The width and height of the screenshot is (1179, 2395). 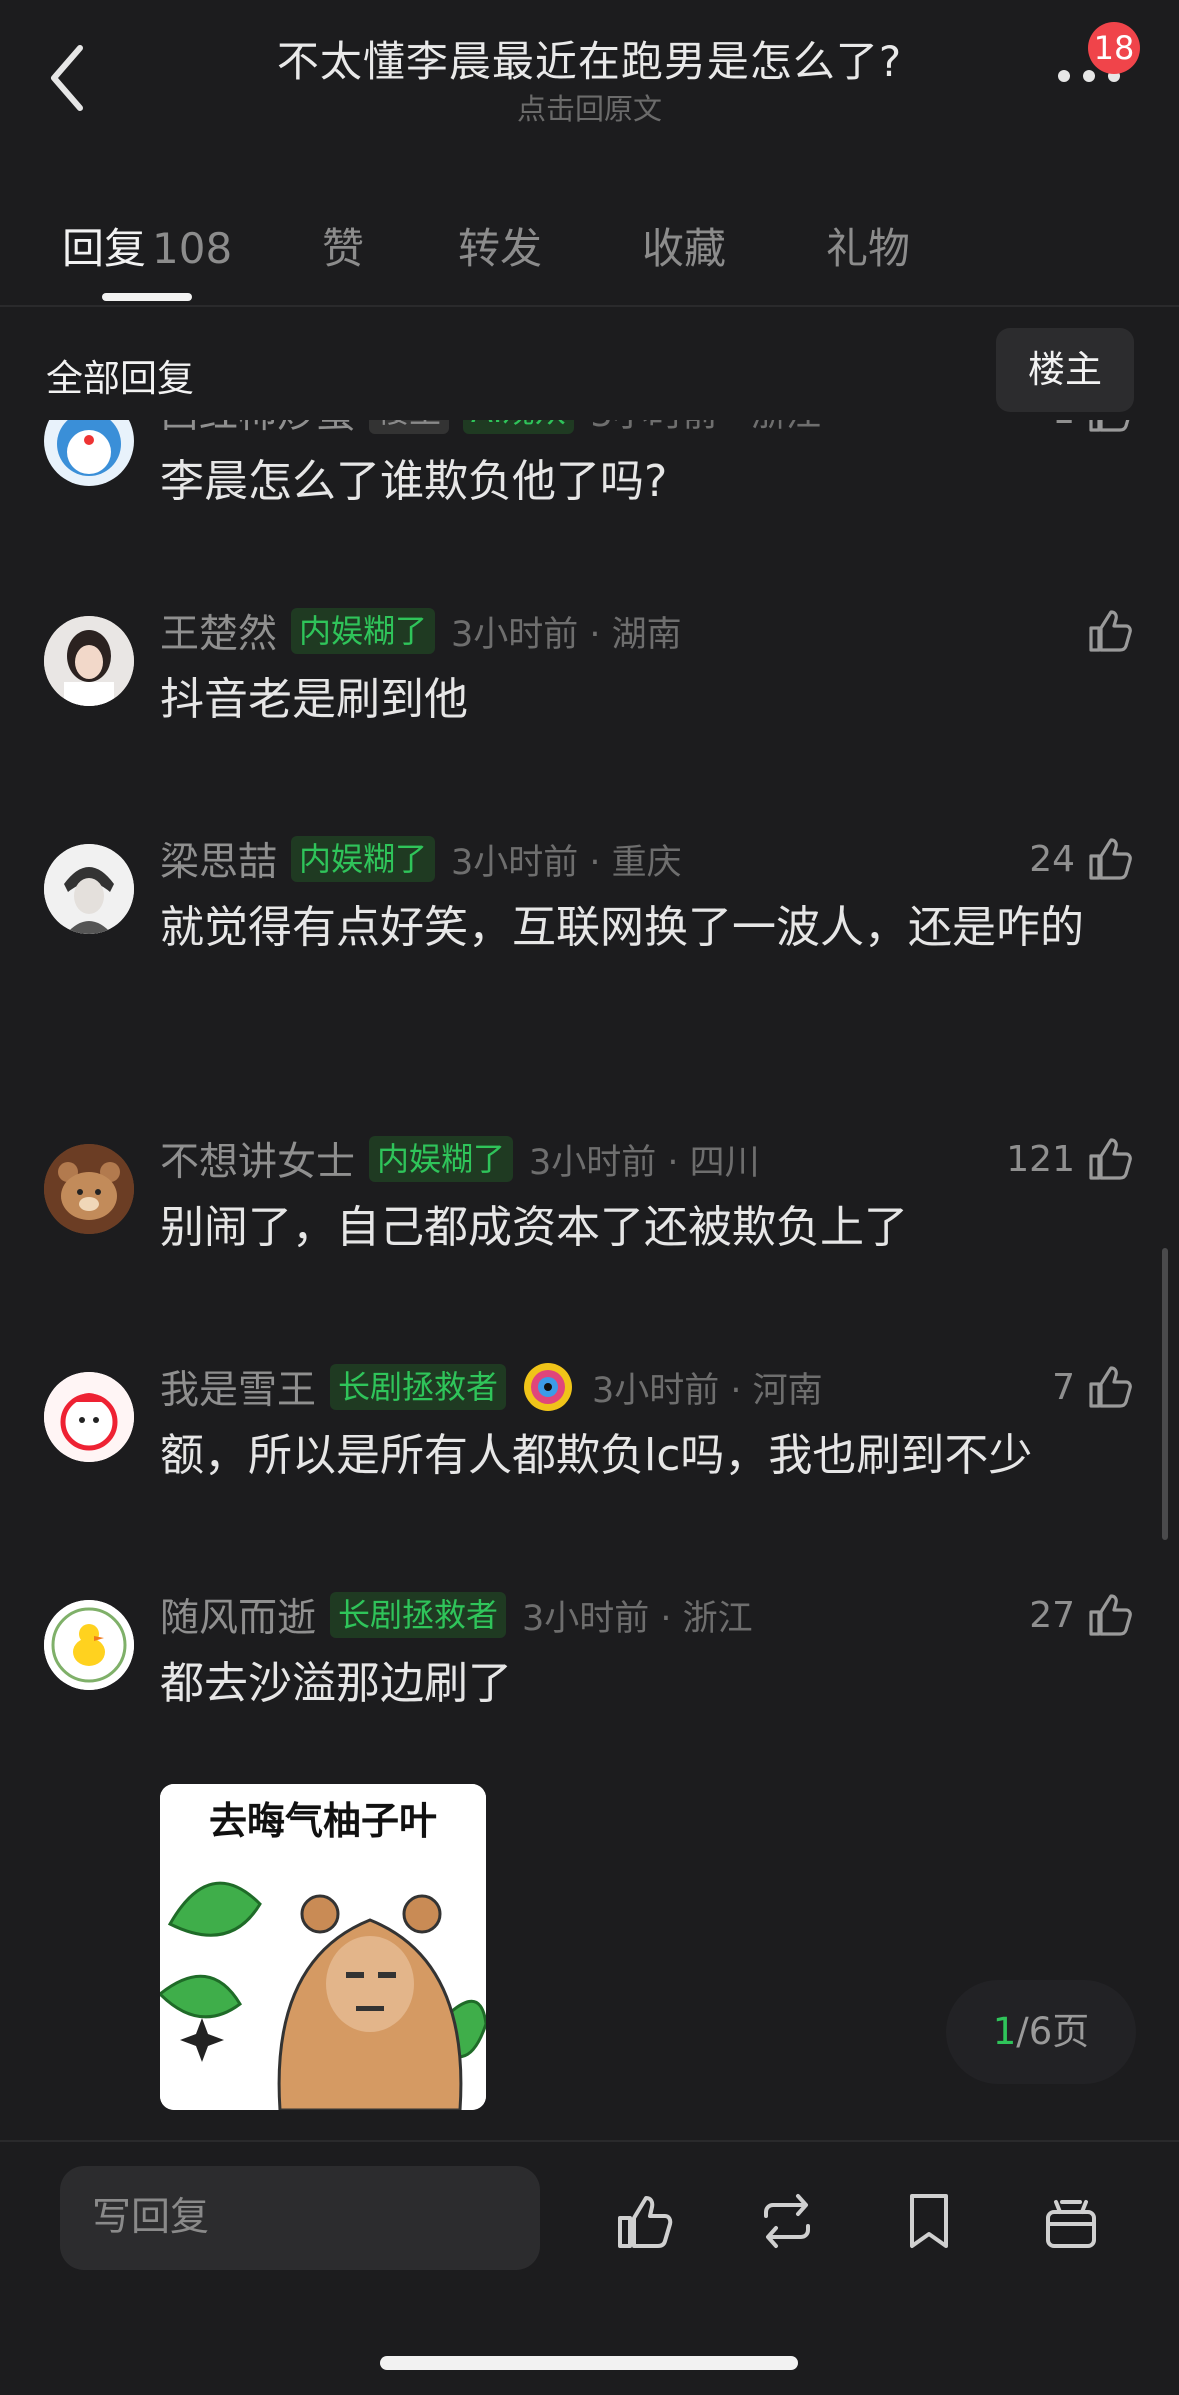 What do you see at coordinates (589, 251) in the screenshot?
I see `tab-bar: 回复 108 赞 转发 收藏 礼物` at bounding box center [589, 251].